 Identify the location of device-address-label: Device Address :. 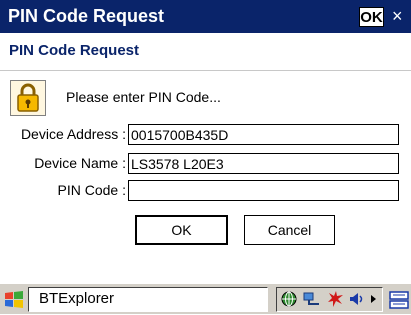
(73, 134).